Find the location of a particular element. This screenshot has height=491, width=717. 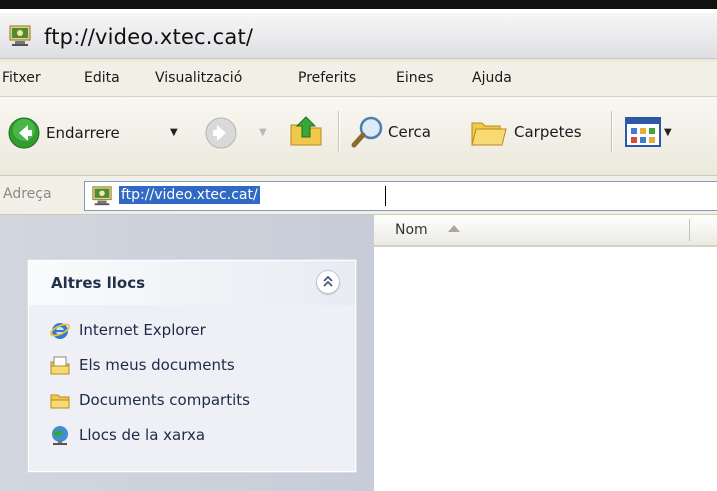

search-button: Cerca is located at coordinates (390, 132).